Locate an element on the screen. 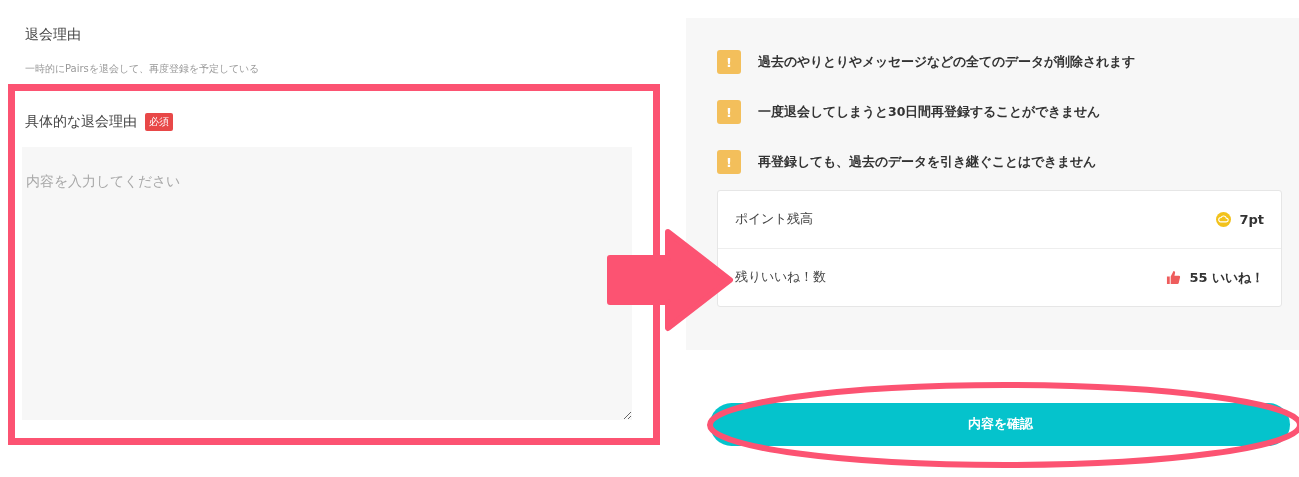  balance-value: 55 いいね！ is located at coordinates (1226, 277).